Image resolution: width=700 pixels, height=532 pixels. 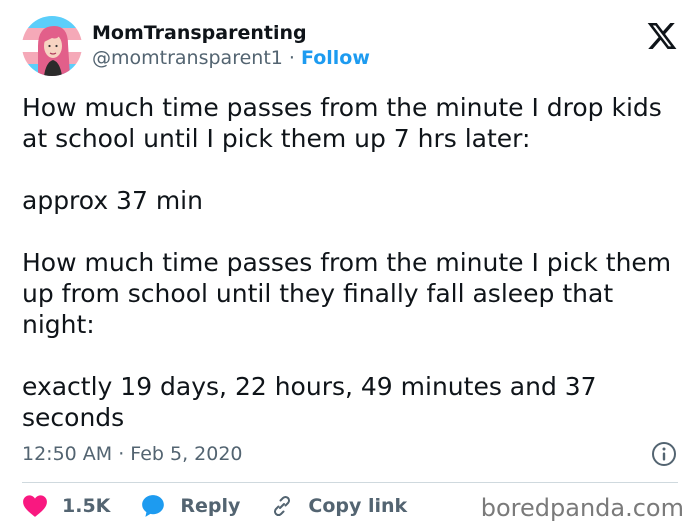 What do you see at coordinates (350, 454) in the screenshot?
I see `tweet-meta: 12:50 AM · Feb 5, 2020` at bounding box center [350, 454].